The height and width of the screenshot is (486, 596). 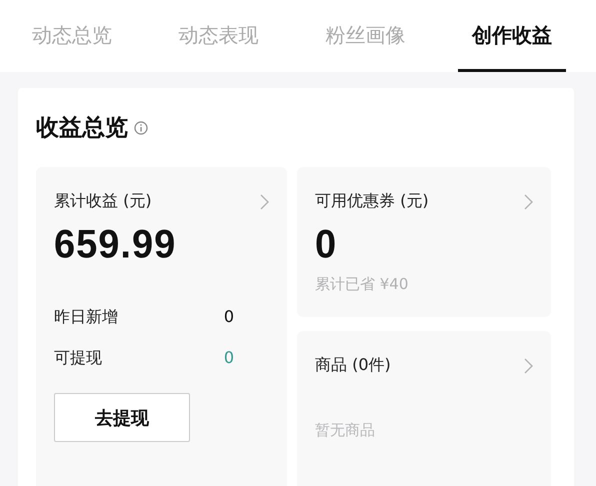 I want to click on tile-label: 累计收益 (元), so click(x=103, y=201).